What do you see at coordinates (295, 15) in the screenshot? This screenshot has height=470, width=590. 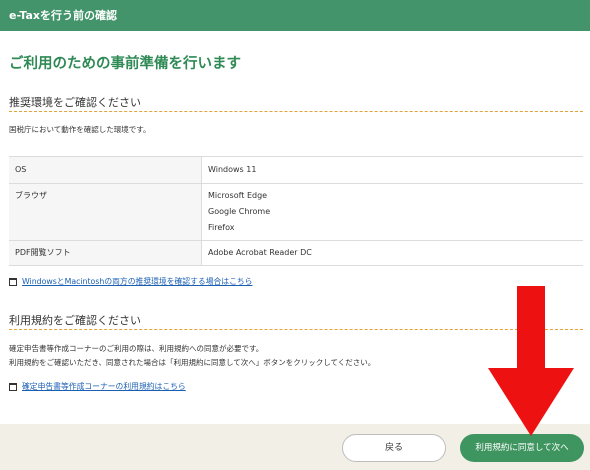 I see `header-bar: e-Taxを行う前の確認` at bounding box center [295, 15].